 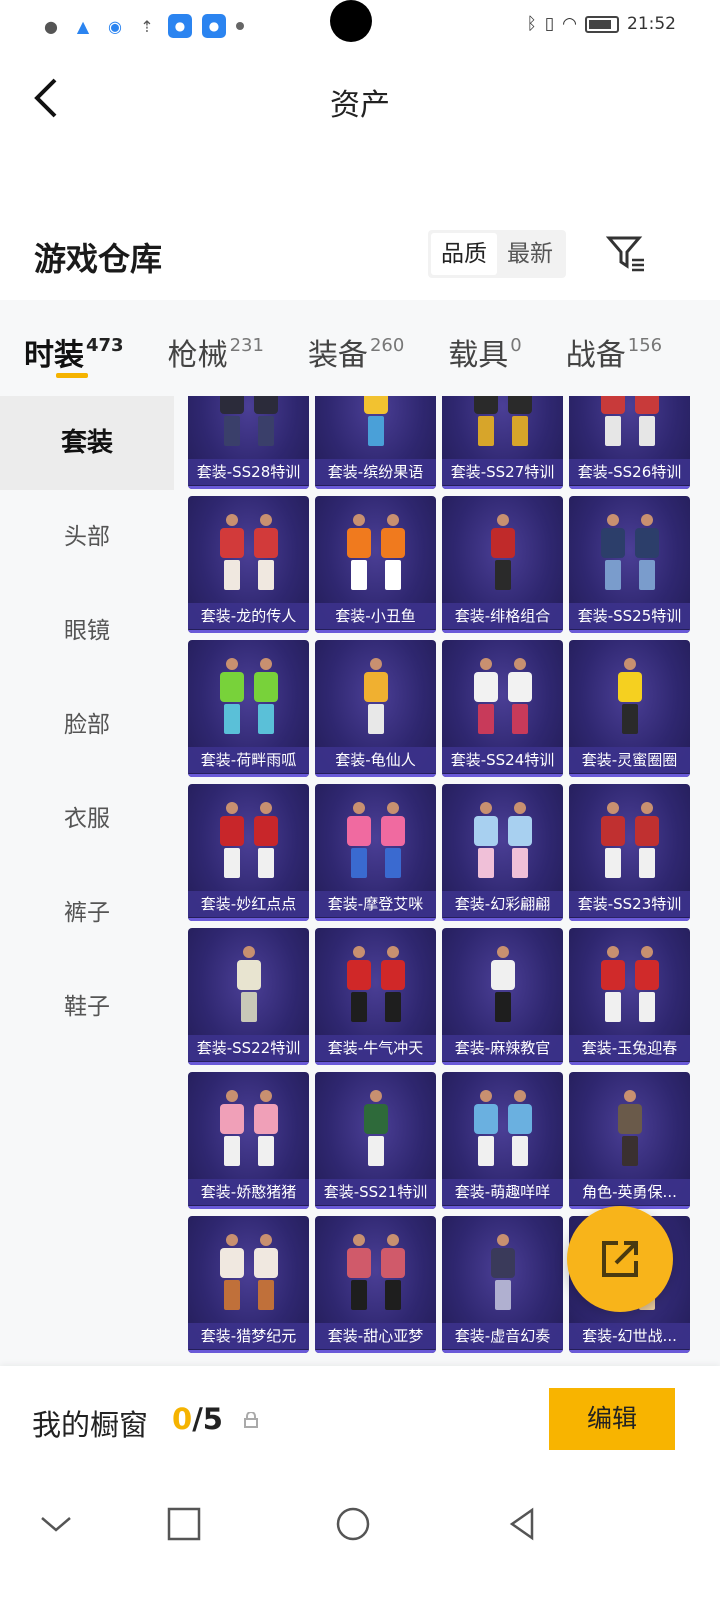 I want to click on side-item-glasses: 眼镜, so click(x=87, y=631).